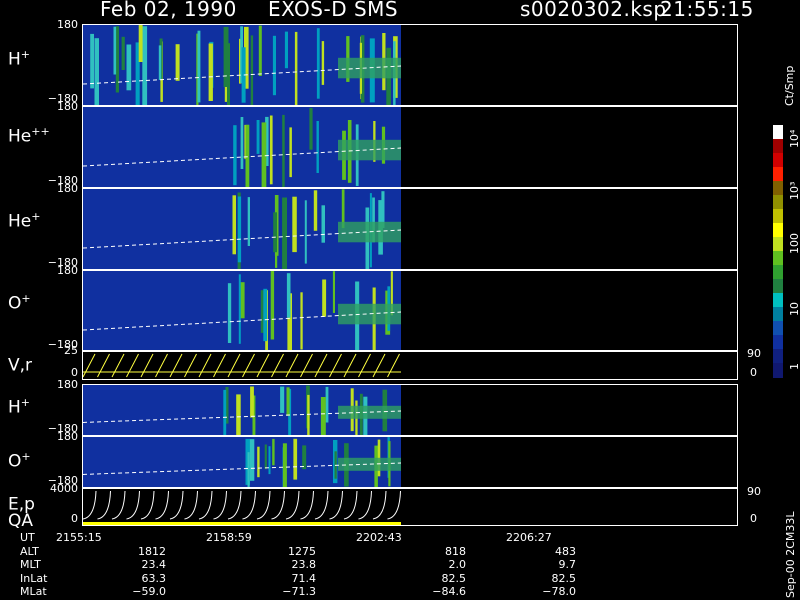 This screenshot has height=600, width=800. I want to click on orbit-param-name: MLat, so click(33, 592).